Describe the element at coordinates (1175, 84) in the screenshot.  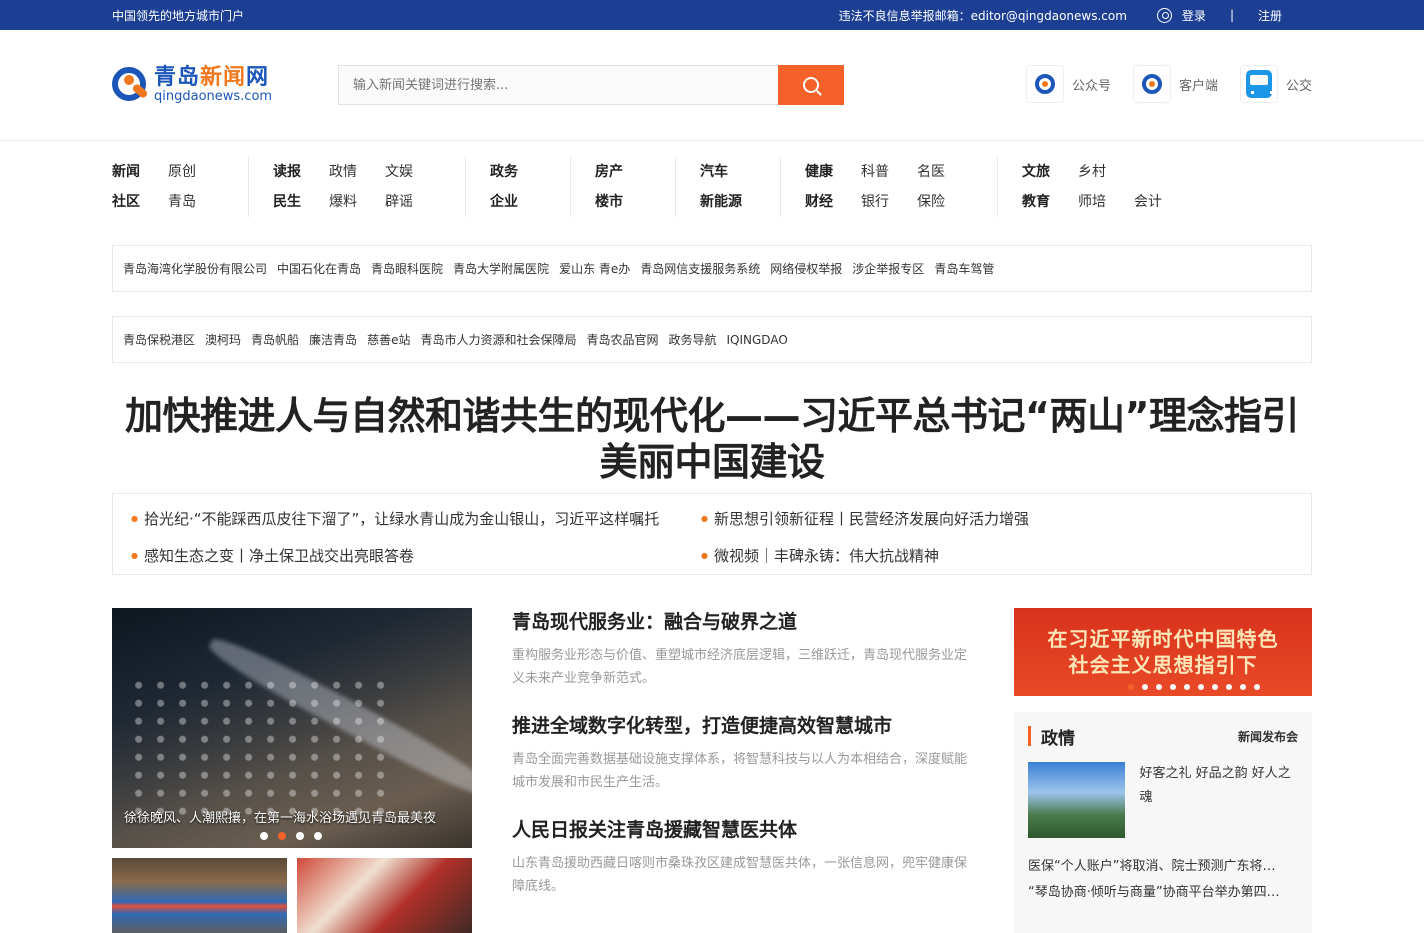
I see `app-client-link: 客户端` at that location.